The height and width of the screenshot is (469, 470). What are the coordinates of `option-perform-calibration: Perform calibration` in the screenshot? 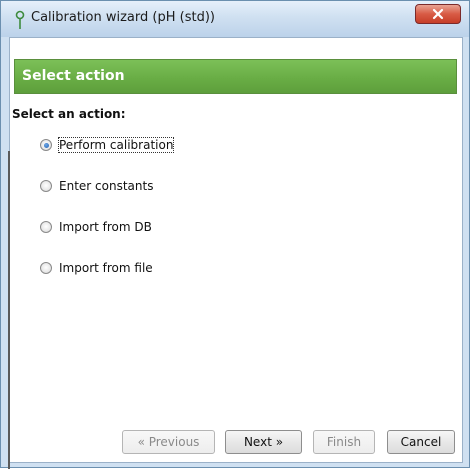 It's located at (107, 145).